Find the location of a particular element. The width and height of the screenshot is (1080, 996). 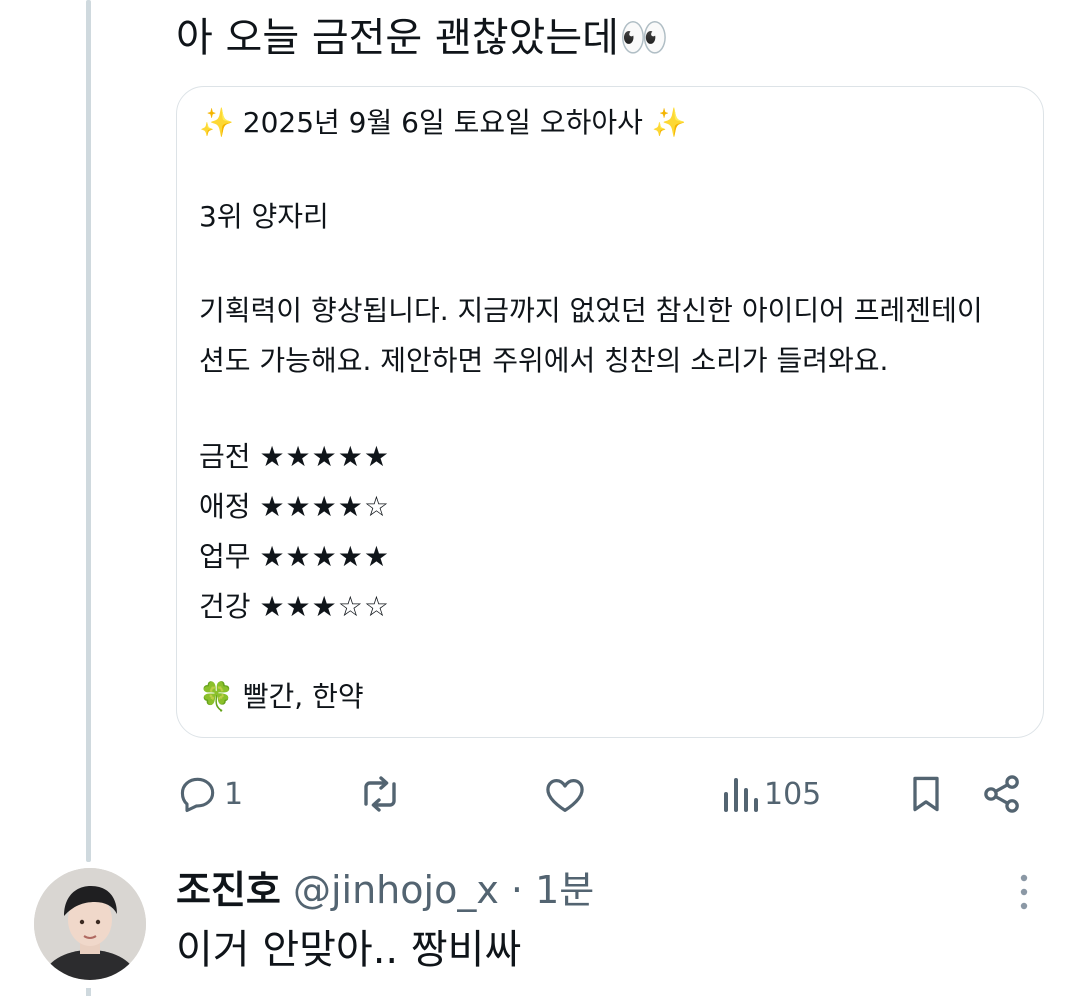

share-icon is located at coordinates (1002, 794).